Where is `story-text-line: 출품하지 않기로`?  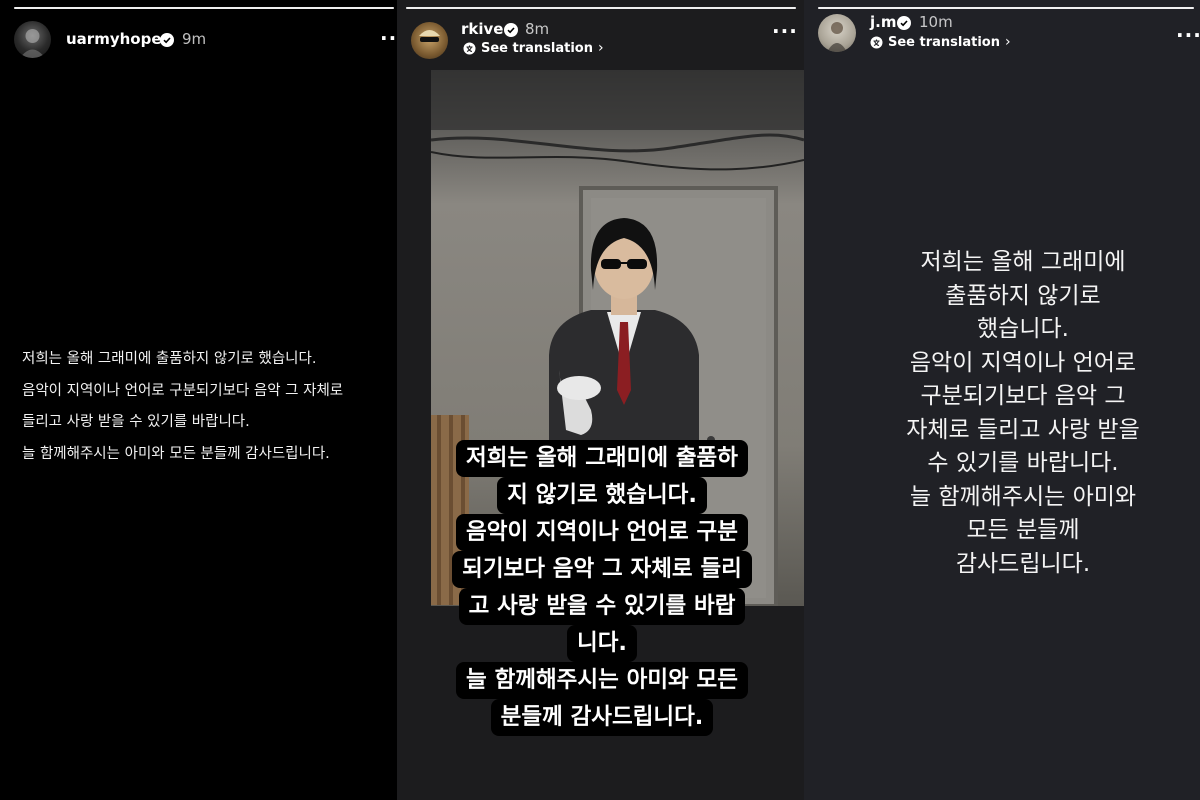 story-text-line: 출품하지 않기로 is located at coordinates (1023, 295).